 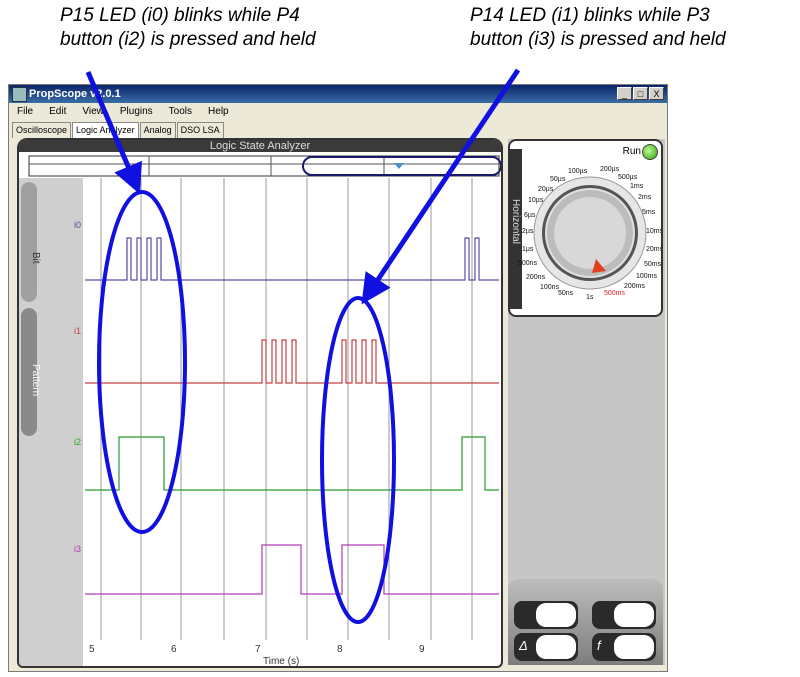 What do you see at coordinates (523, 645) in the screenshot?
I see `delta-icon: Δ` at bounding box center [523, 645].